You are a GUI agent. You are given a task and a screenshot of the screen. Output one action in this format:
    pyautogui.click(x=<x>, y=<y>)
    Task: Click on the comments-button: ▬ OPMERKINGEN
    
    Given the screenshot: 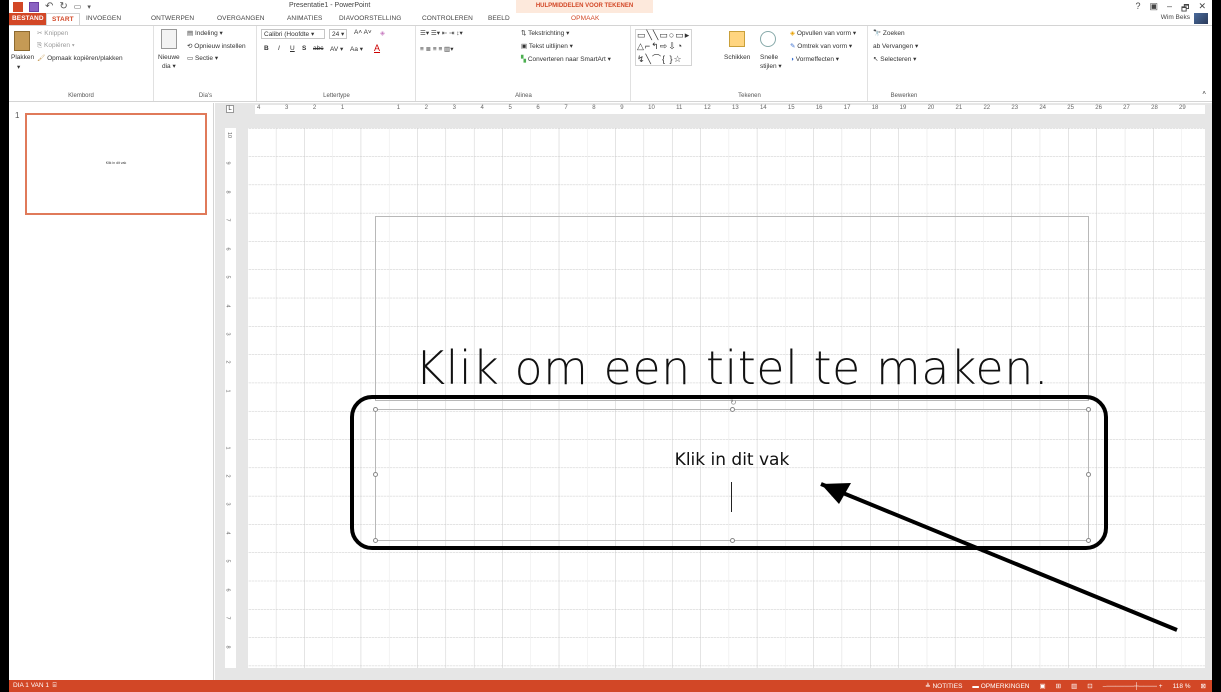 What is the action you would take?
    pyautogui.click(x=1000, y=686)
    